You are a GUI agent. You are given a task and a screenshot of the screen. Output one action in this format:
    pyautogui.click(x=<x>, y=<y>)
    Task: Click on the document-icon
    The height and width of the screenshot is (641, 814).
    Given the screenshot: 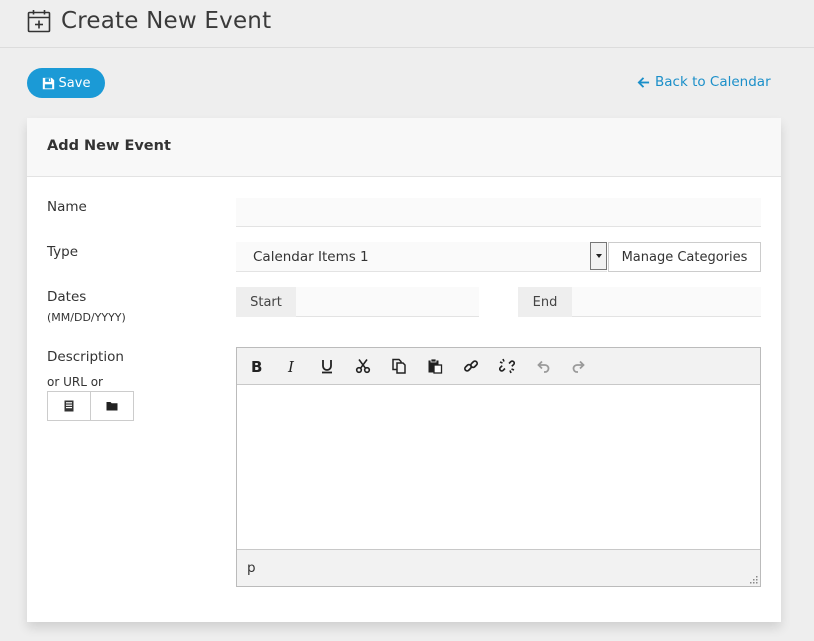 What is the action you would take?
    pyautogui.click(x=69, y=406)
    